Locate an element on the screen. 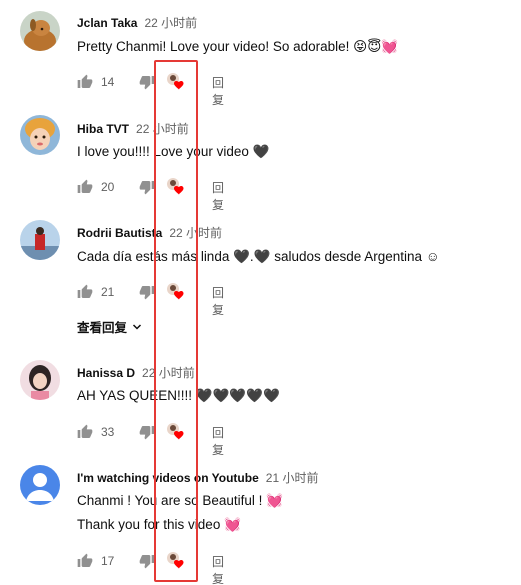 This screenshot has height=585, width=521. comment-actions: 20 回复 is located at coordinates (150, 194).